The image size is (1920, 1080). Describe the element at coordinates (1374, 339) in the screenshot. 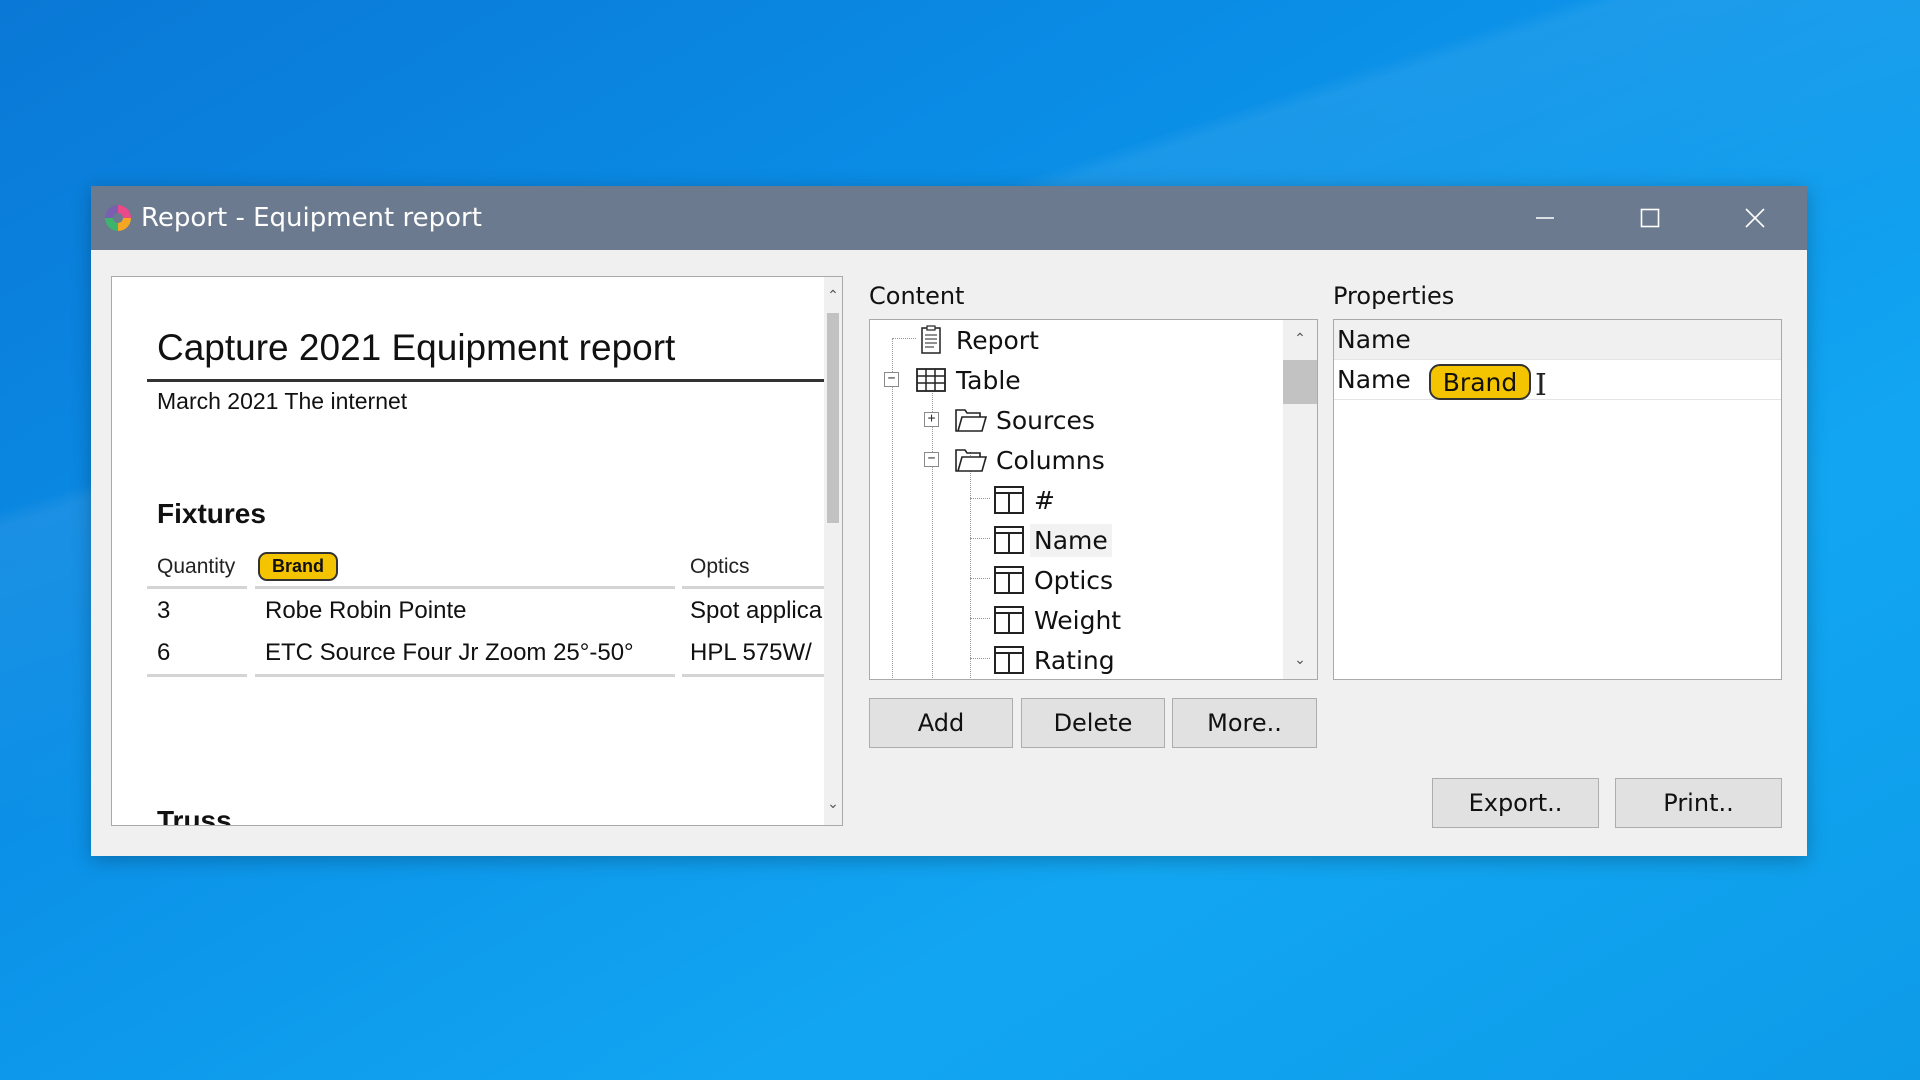

I see `properties-header-label: Name` at that location.